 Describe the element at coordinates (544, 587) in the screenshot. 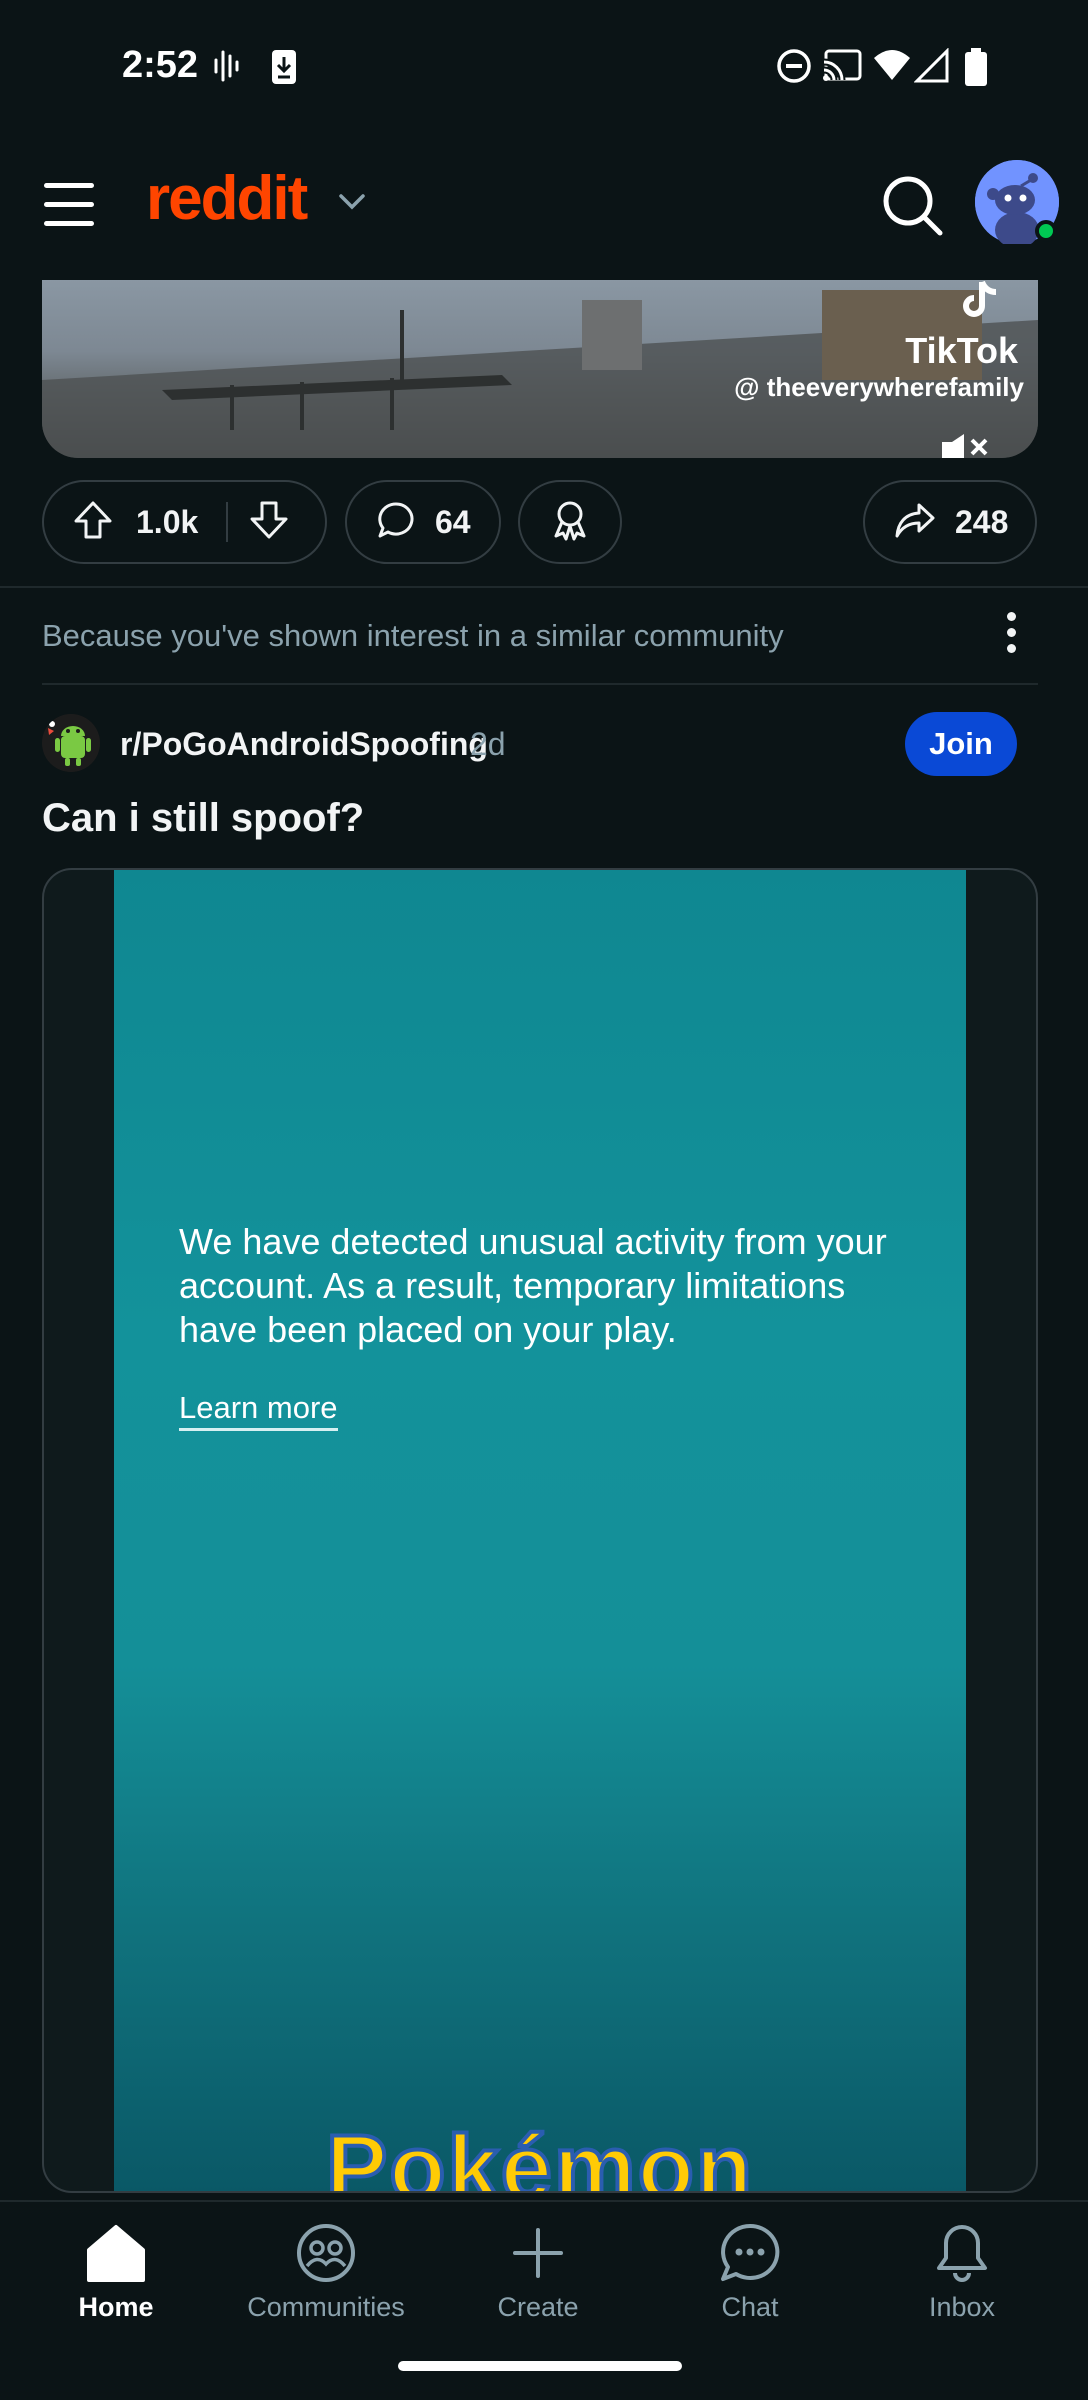

I see `feed-divider` at that location.